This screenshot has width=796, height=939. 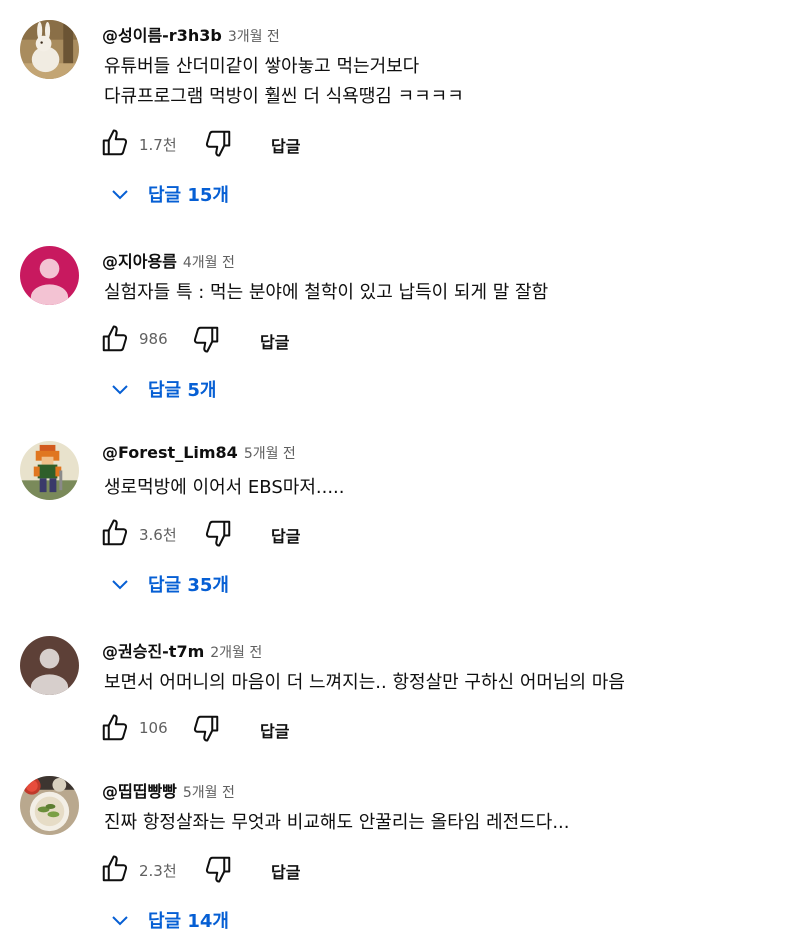 I want to click on comment-header: @권승진-t7m 2개월 전, so click(x=182, y=650).